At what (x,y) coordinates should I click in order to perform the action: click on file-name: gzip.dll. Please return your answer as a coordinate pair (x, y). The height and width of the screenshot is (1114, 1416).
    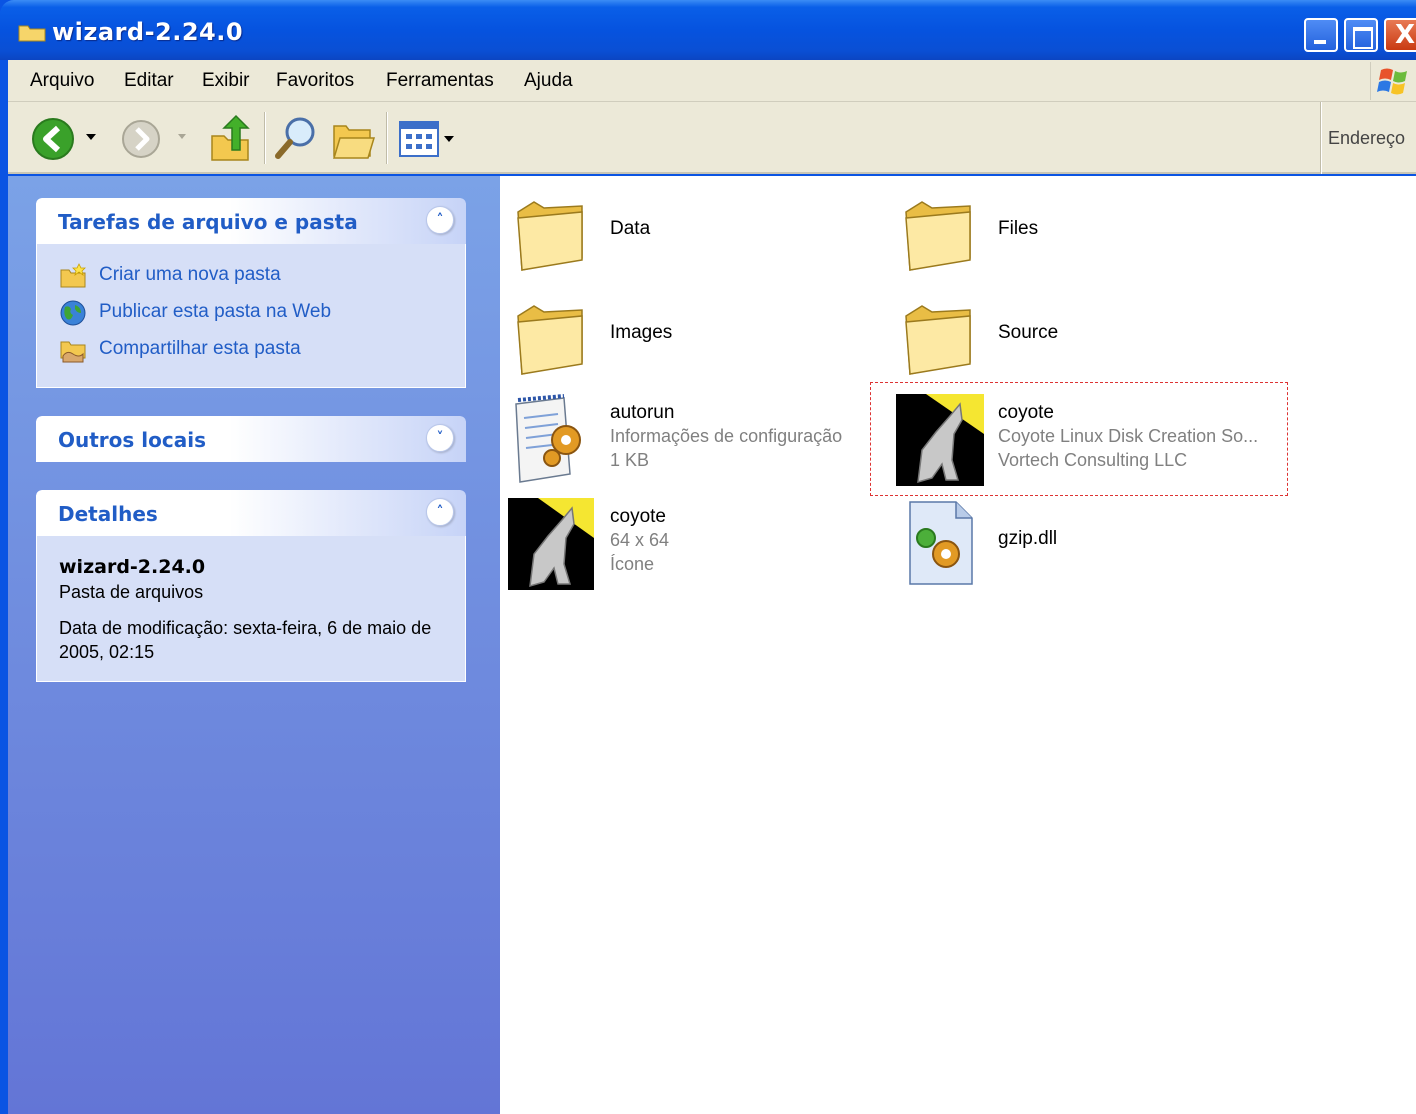
    Looking at the image, I should click on (1028, 538).